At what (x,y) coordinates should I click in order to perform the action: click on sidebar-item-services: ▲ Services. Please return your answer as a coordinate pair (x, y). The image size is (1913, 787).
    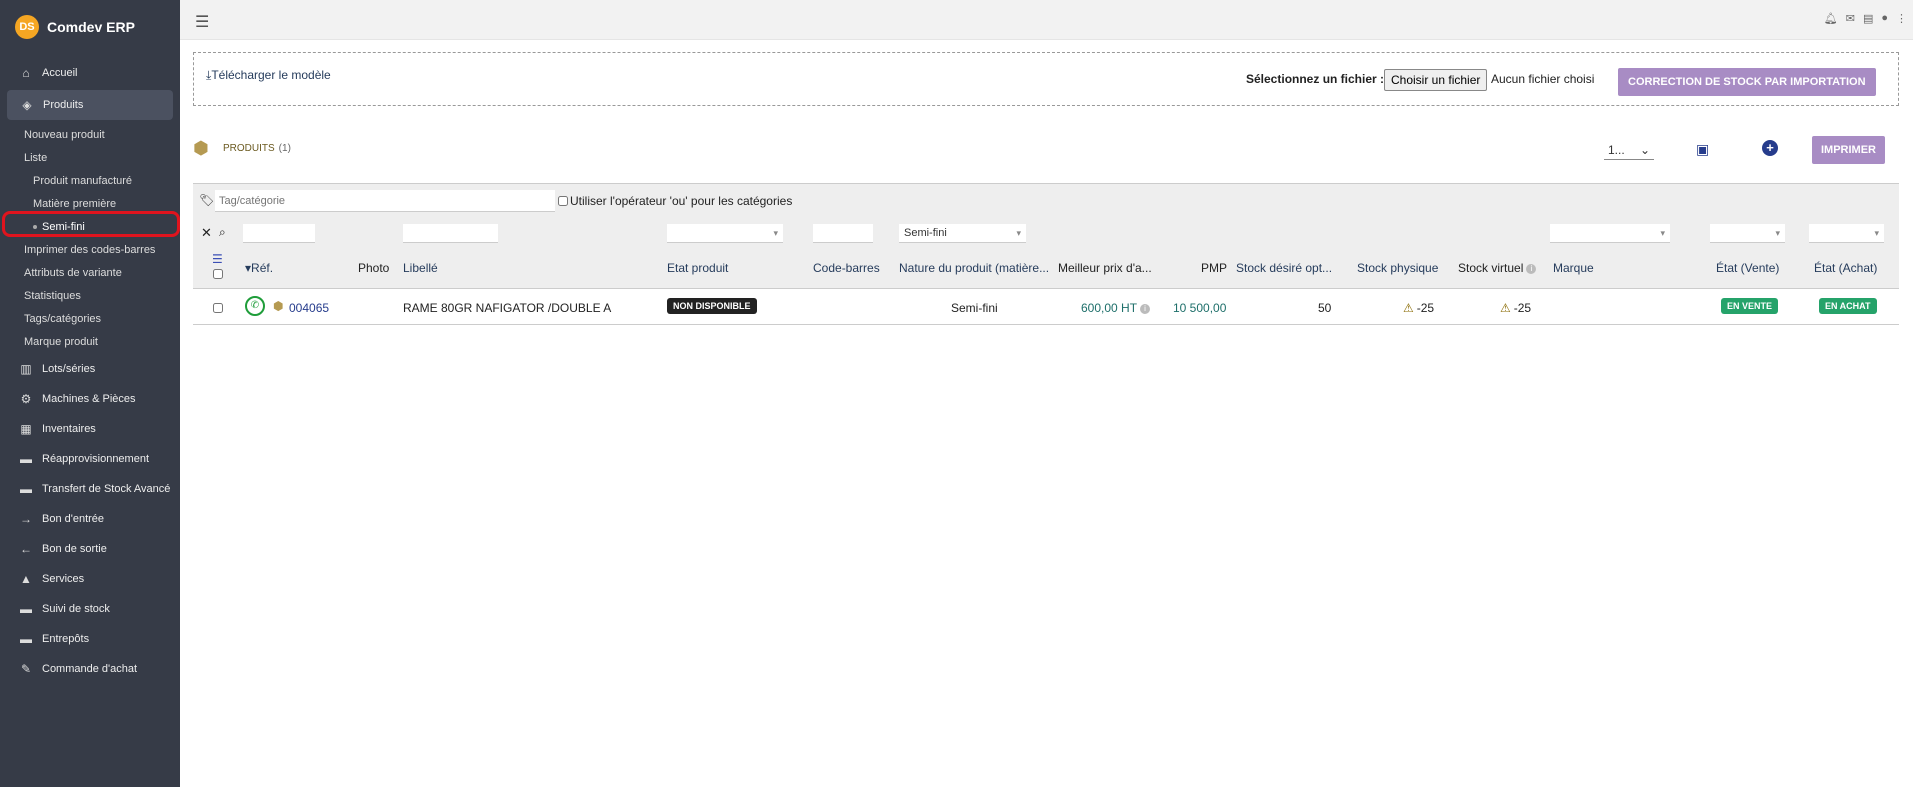
    Looking at the image, I should click on (90, 579).